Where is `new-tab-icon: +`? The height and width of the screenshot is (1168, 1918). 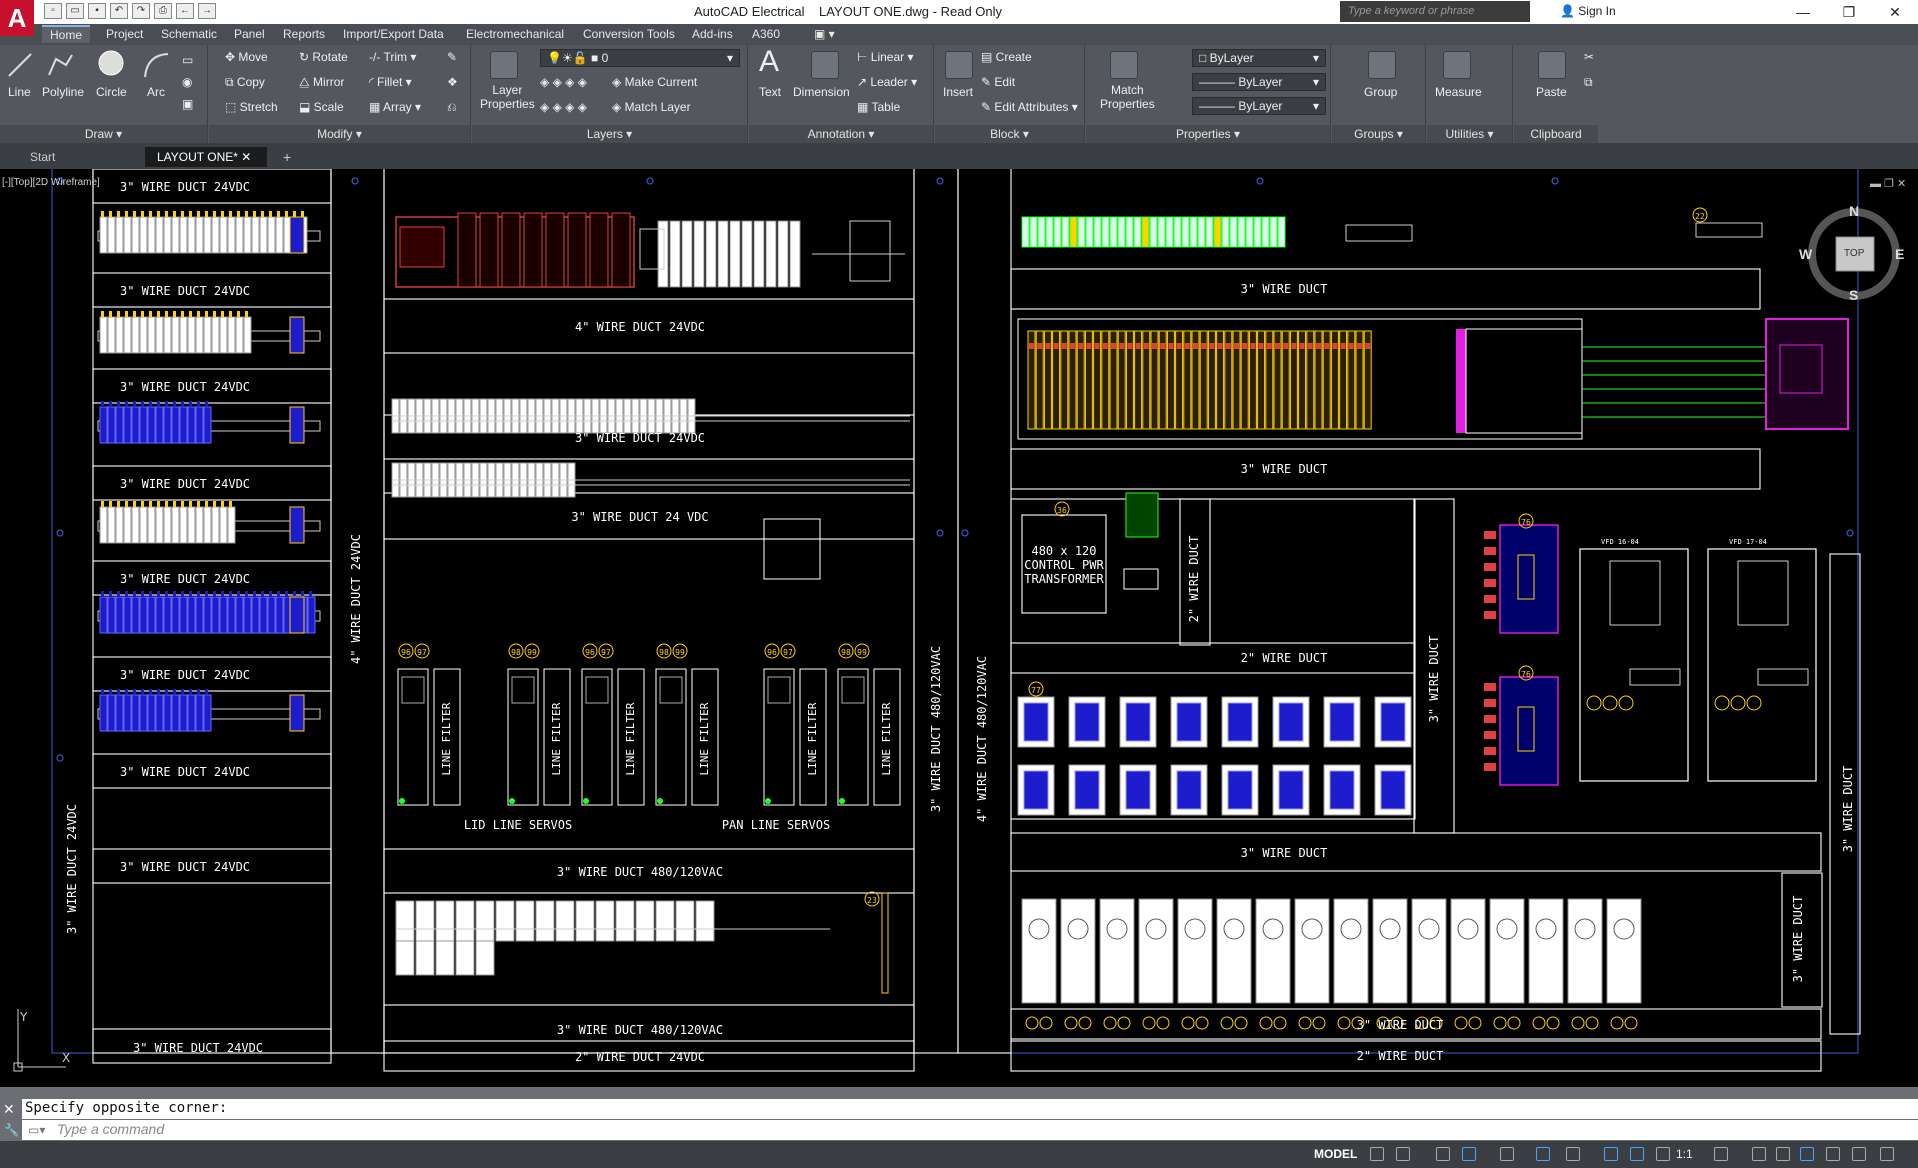
new-tab-icon: + is located at coordinates (289, 157).